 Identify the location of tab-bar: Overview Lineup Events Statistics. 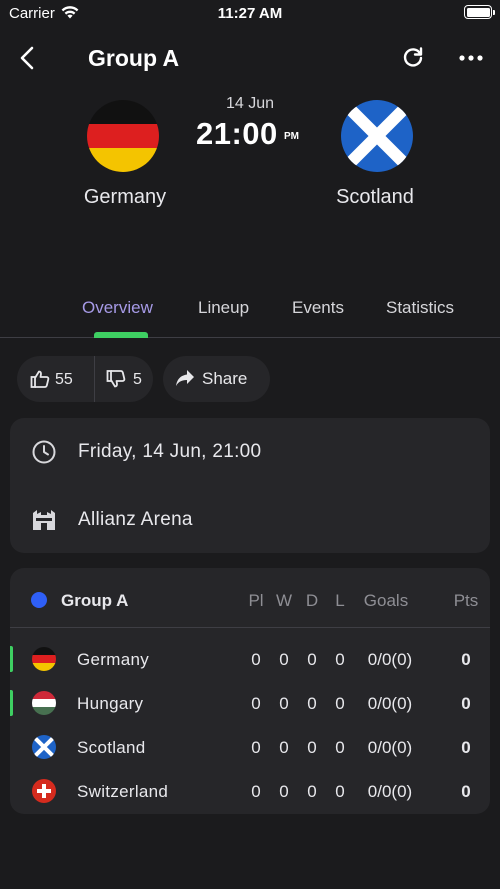
(250, 314).